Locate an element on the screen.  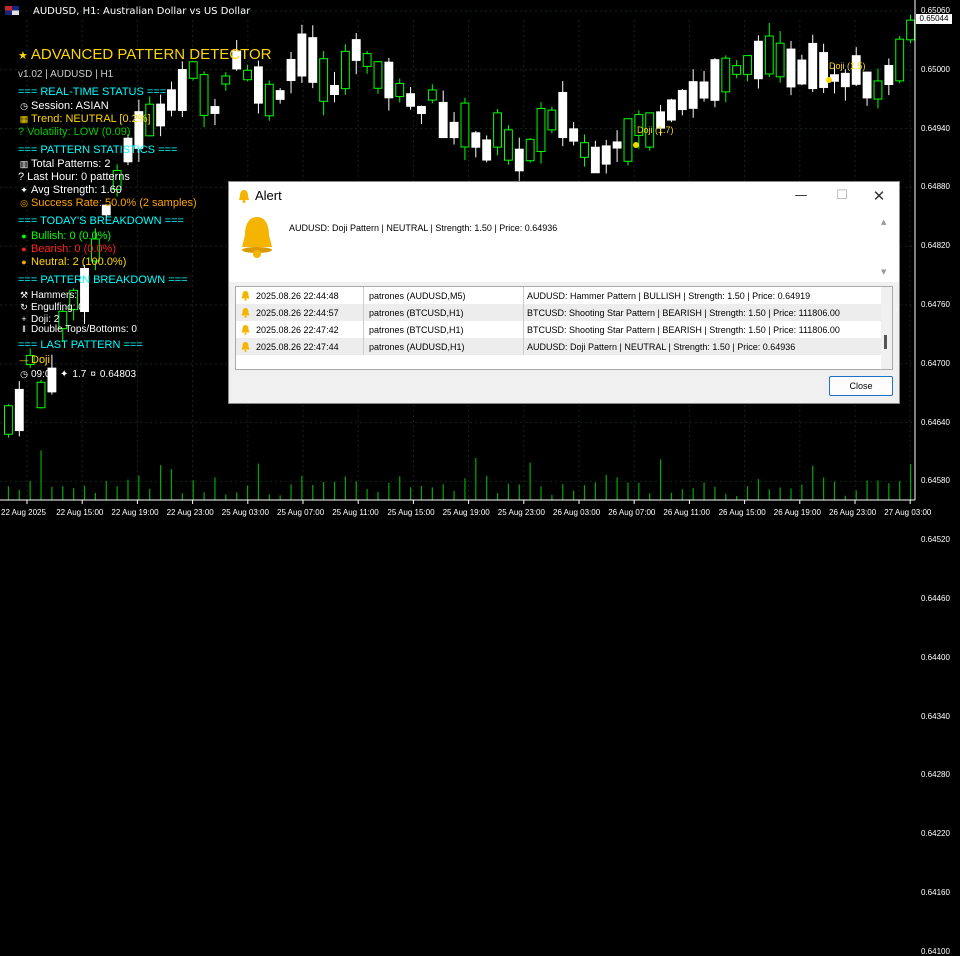
price-tick-label: 0.64400 is located at coordinates (935, 657).